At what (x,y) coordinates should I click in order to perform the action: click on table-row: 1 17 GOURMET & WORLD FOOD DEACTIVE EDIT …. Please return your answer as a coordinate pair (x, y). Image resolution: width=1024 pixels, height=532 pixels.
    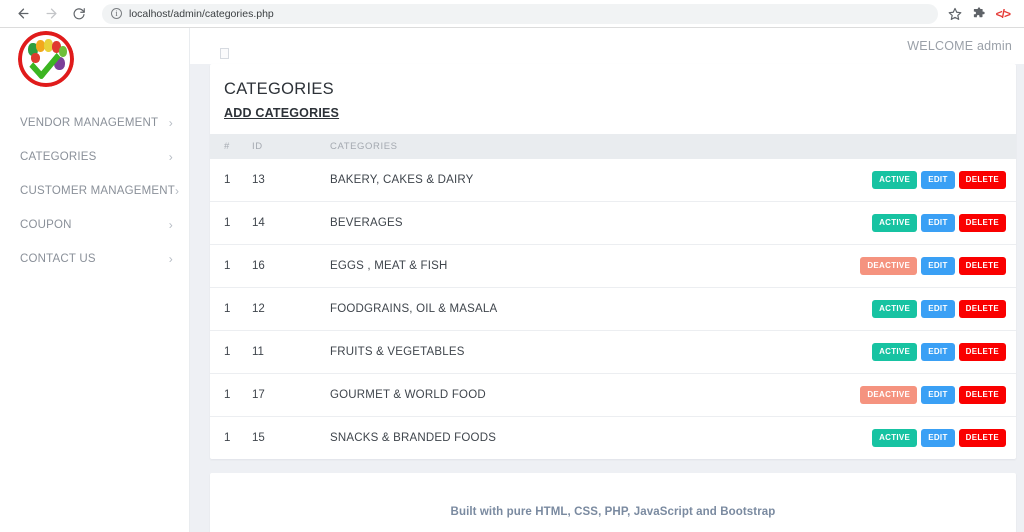
    Looking at the image, I should click on (613, 395).